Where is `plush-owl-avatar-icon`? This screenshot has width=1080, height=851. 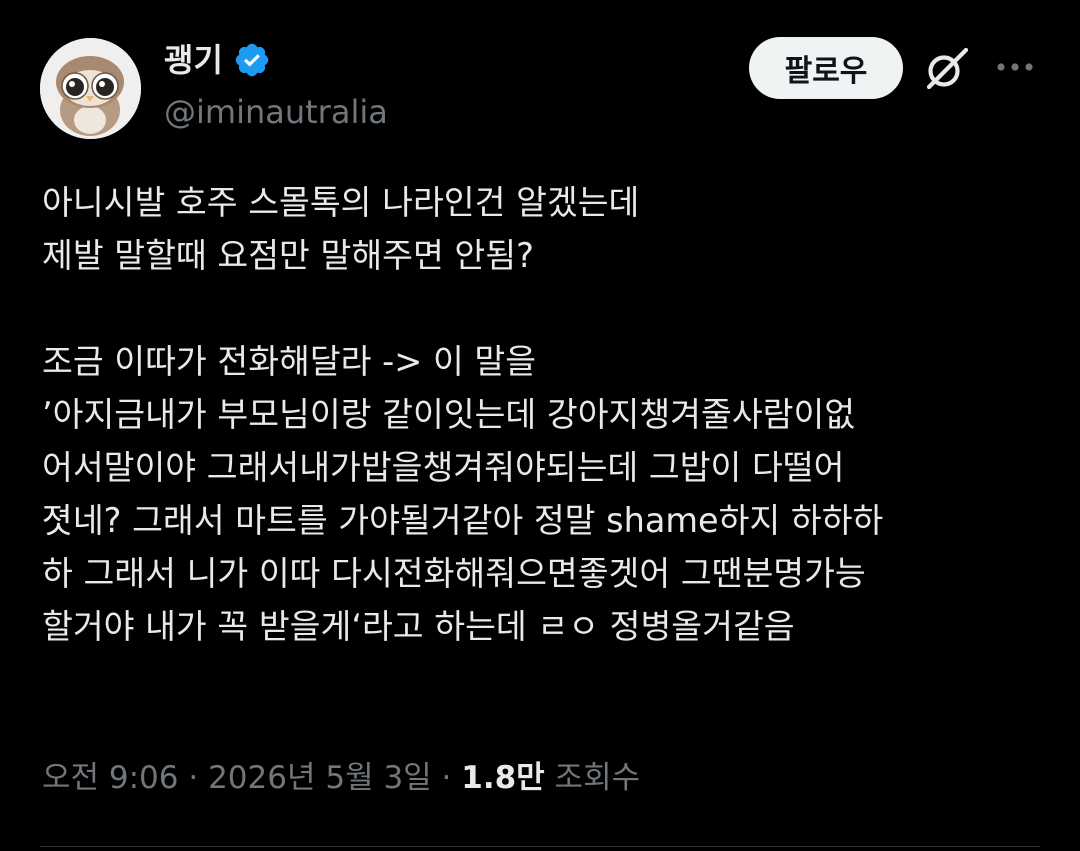
plush-owl-avatar-icon is located at coordinates (90, 88).